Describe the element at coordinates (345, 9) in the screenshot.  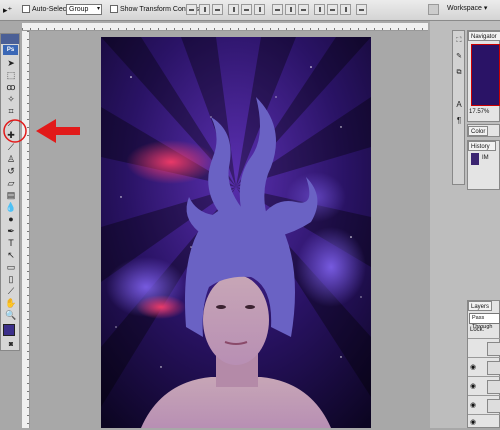
I see `distribute-right-icon` at that location.